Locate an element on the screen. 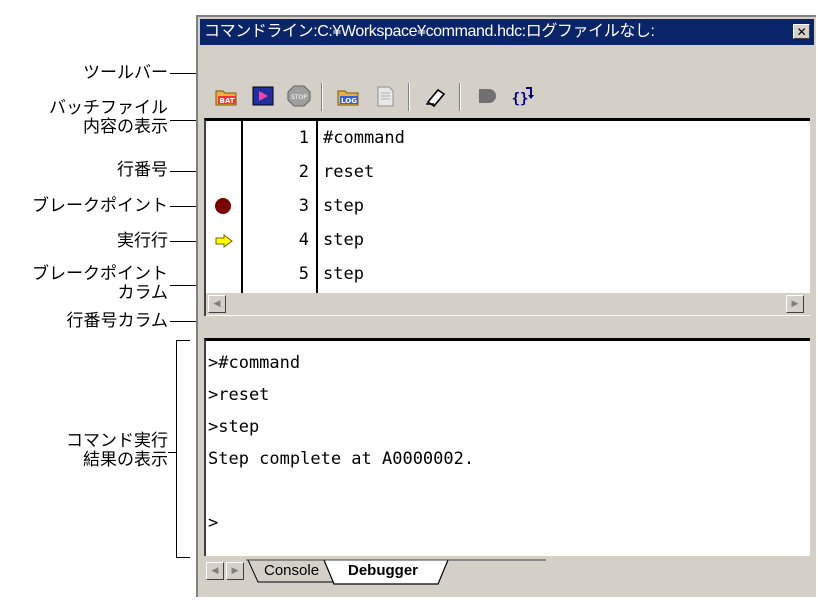 This screenshot has width=818, height=602. scroll-left-button: ◀ is located at coordinates (217, 304).